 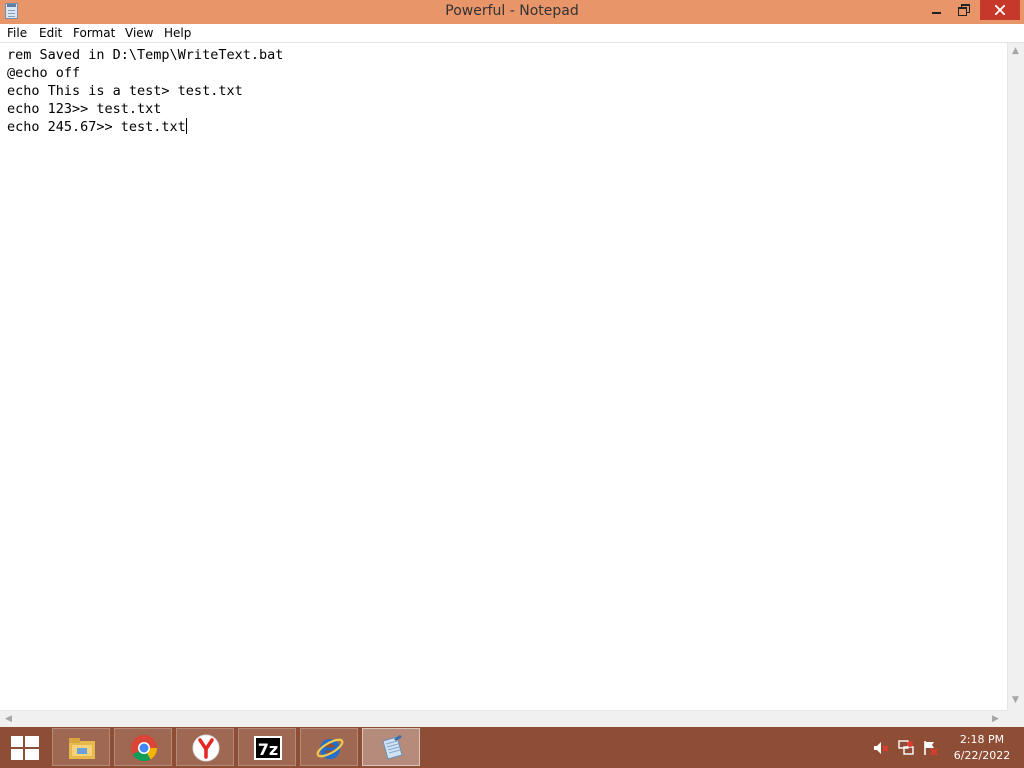 I want to click on horizontal-scrollbar: ◀ ▶, so click(x=503, y=718).